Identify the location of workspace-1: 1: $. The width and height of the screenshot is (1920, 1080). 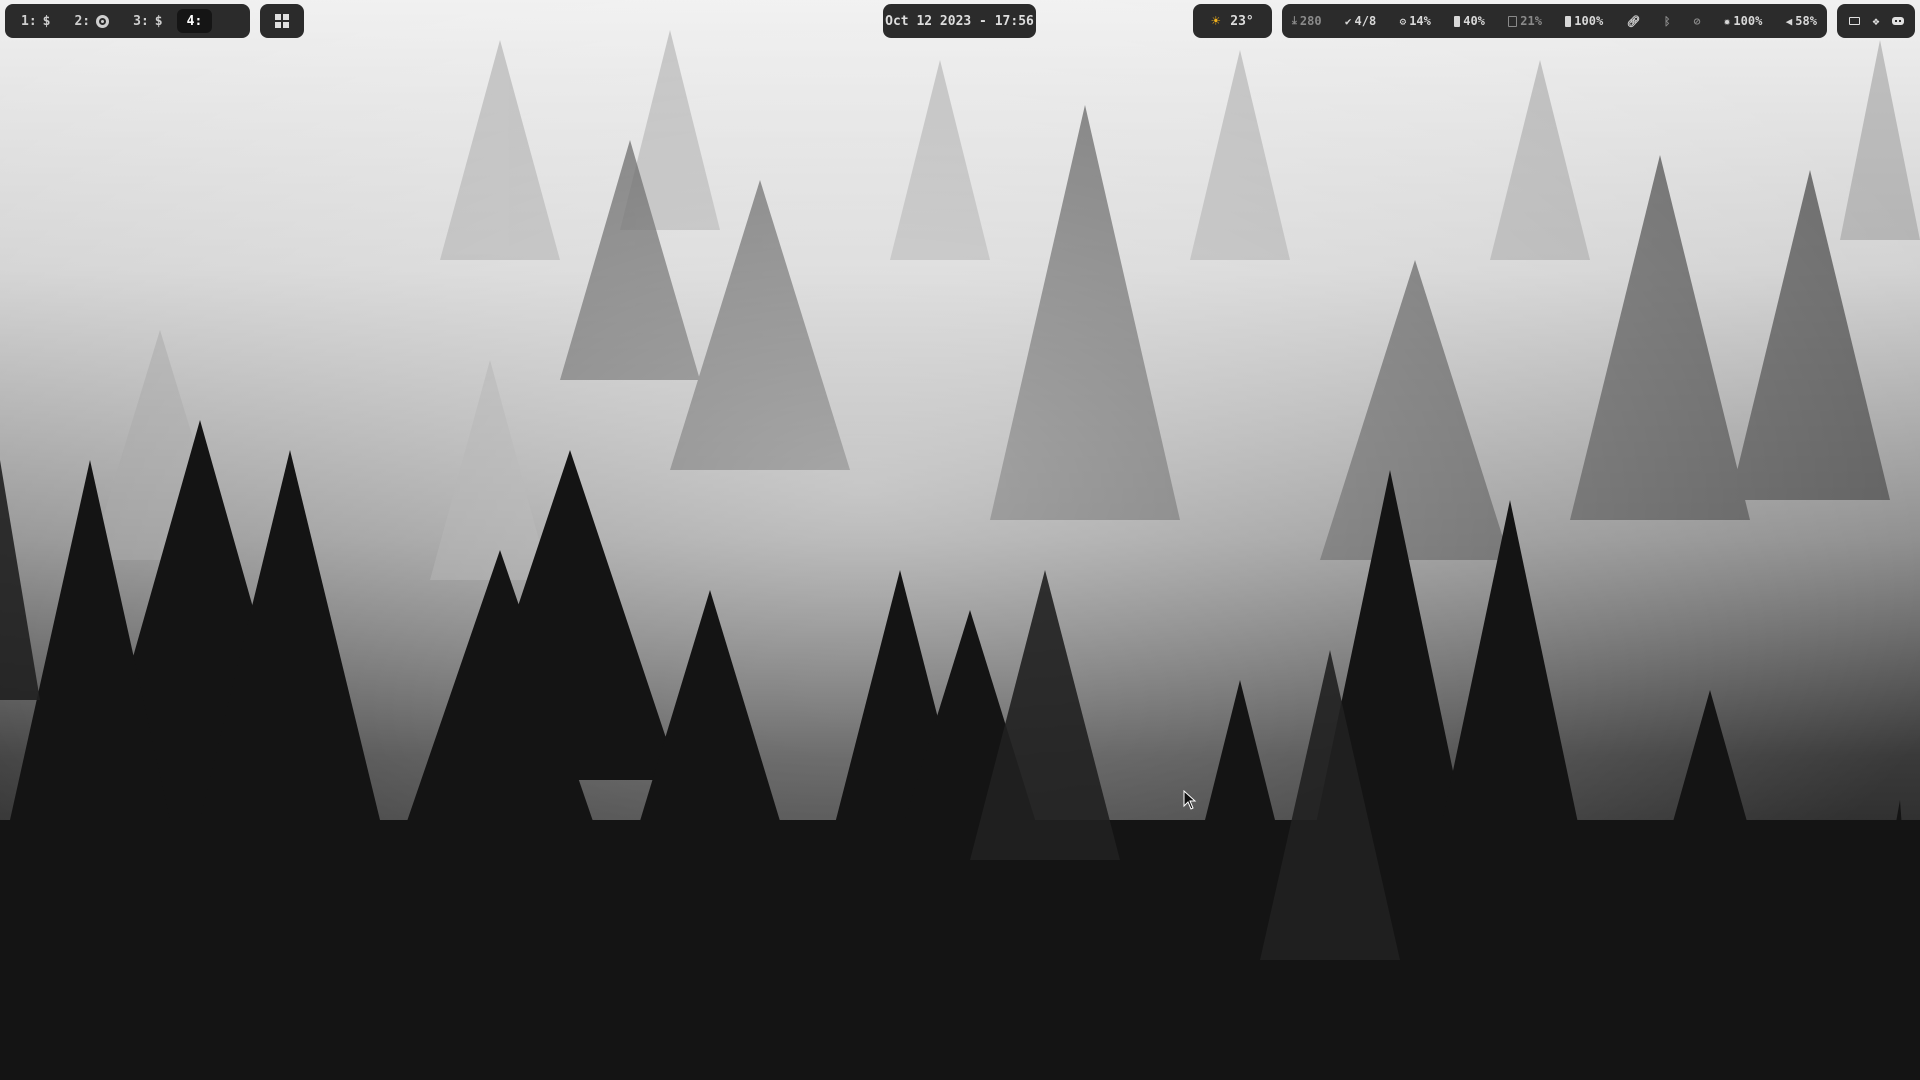
(35, 21).